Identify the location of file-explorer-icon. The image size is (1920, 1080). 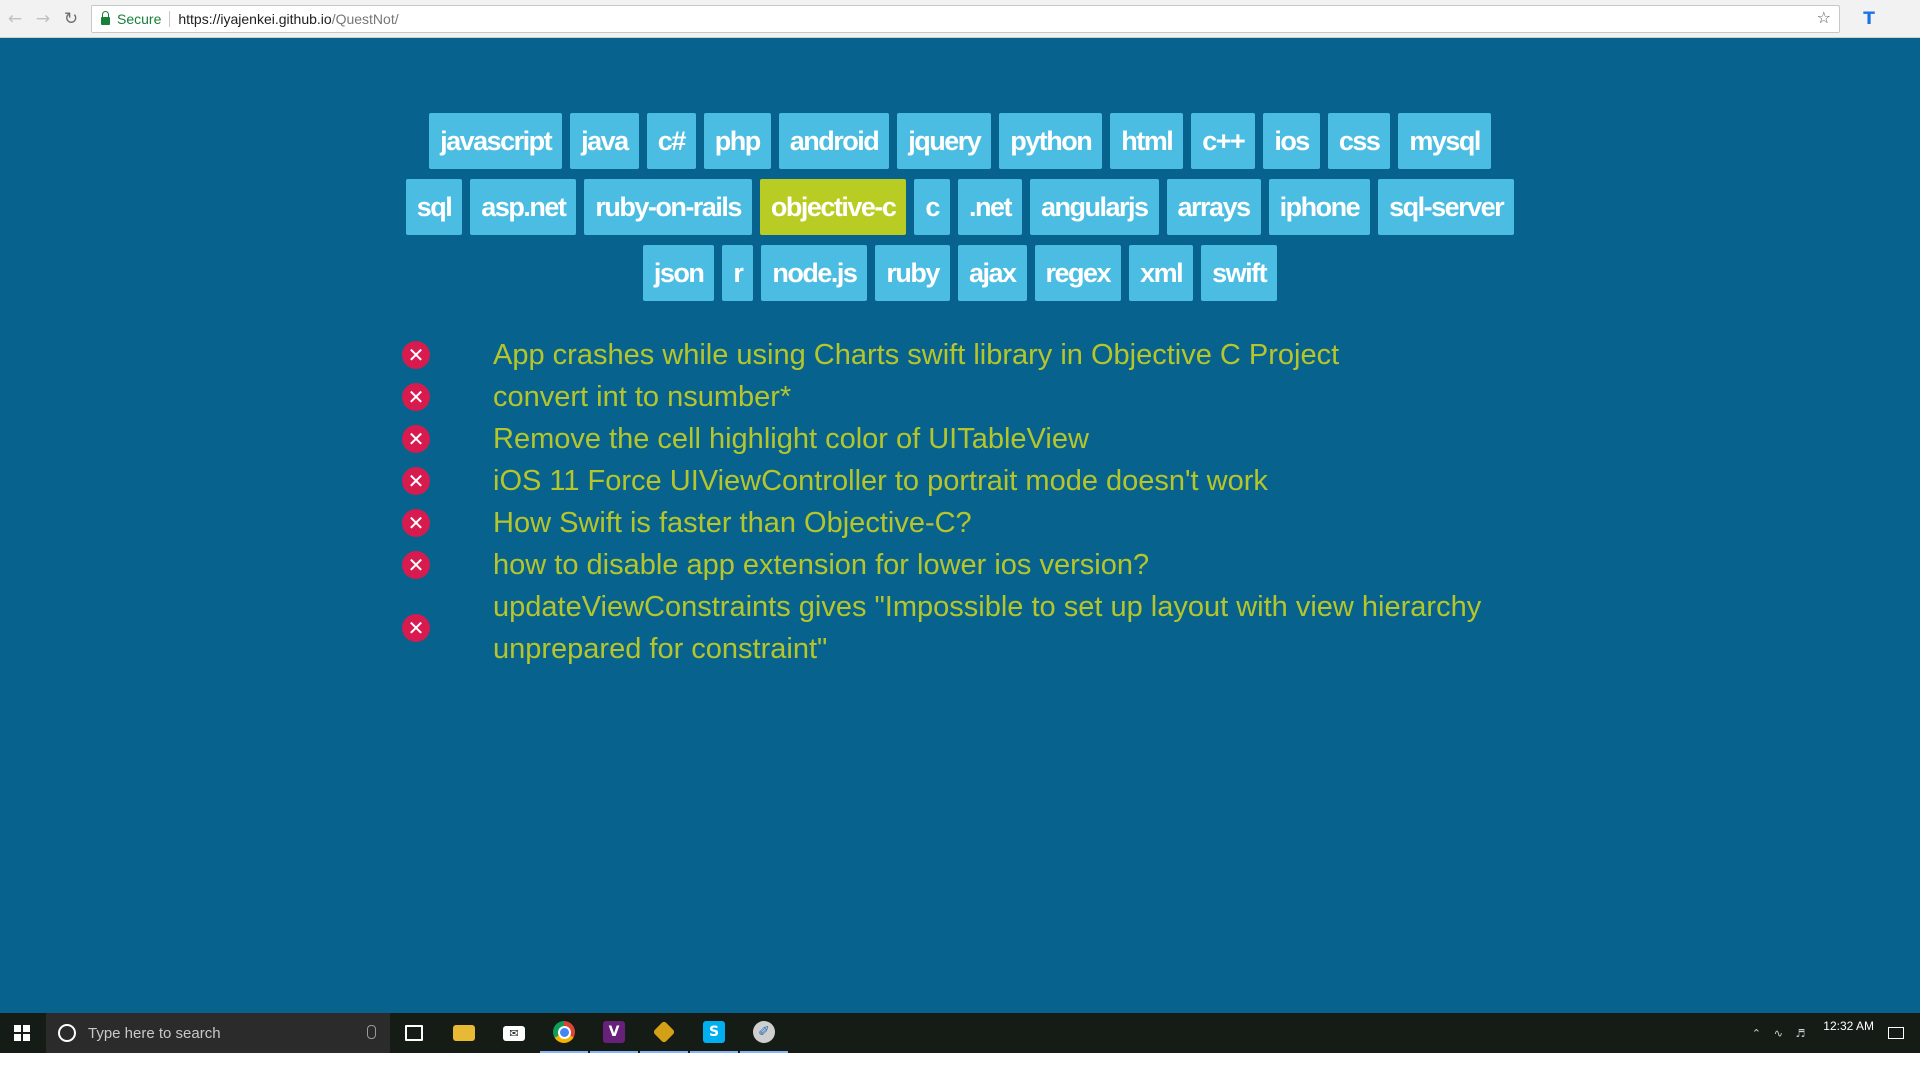
(464, 1033).